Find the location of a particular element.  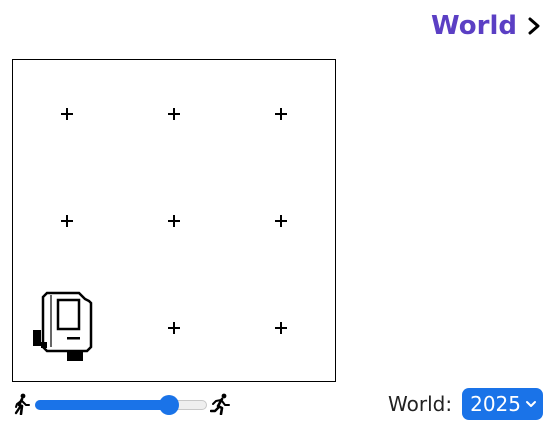

world-select: 2025 is located at coordinates (502, 404).